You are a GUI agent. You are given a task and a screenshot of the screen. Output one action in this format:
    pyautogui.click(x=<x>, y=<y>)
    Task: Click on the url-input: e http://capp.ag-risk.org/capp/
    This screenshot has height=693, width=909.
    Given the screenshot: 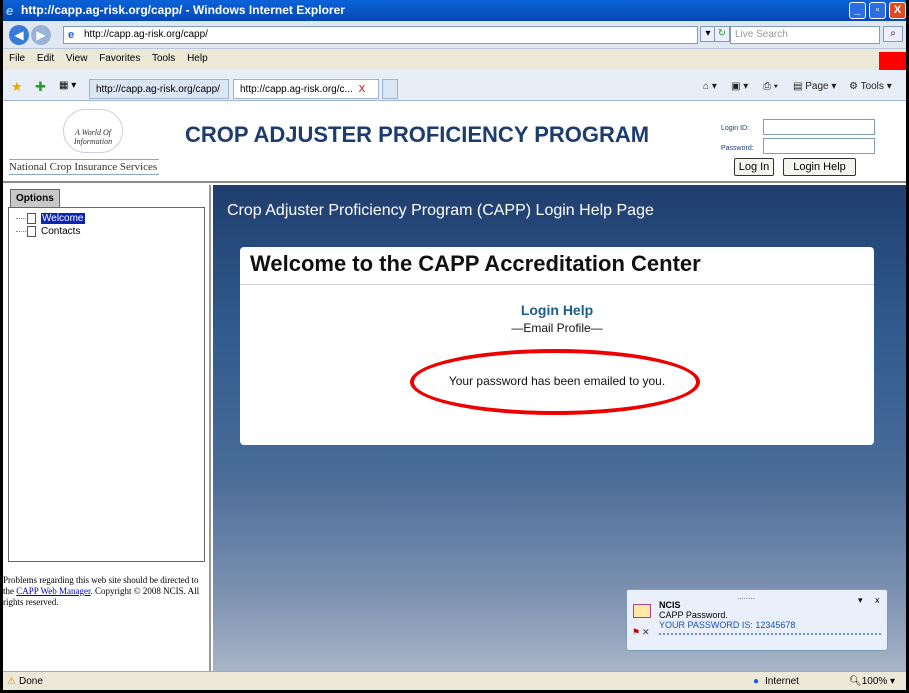 What is the action you would take?
    pyautogui.click(x=380, y=35)
    